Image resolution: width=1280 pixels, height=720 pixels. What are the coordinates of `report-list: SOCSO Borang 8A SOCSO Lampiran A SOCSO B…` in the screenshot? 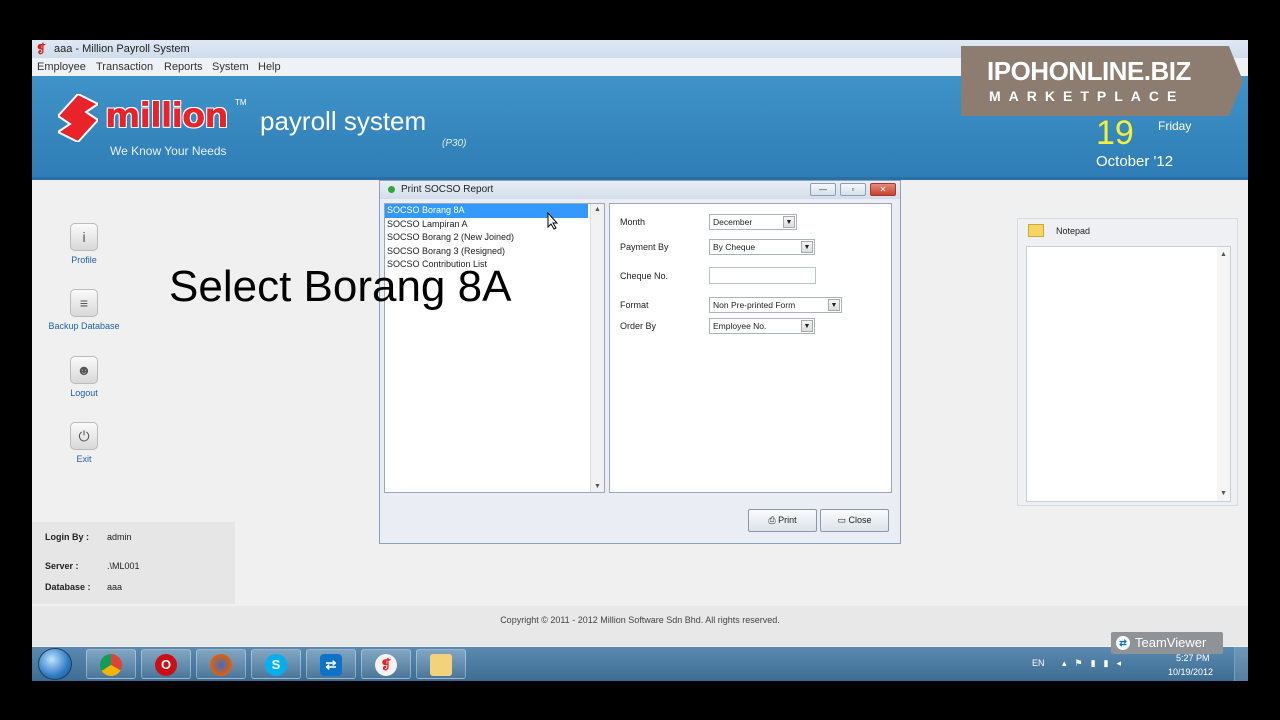 It's located at (494, 348).